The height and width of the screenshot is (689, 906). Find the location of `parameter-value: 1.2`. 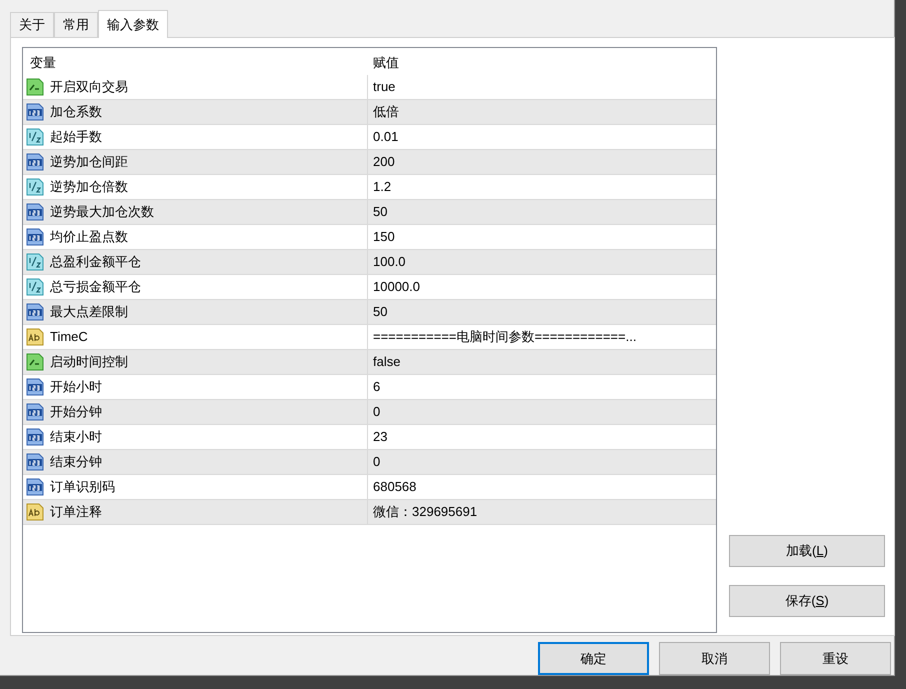

parameter-value: 1.2 is located at coordinates (382, 187).